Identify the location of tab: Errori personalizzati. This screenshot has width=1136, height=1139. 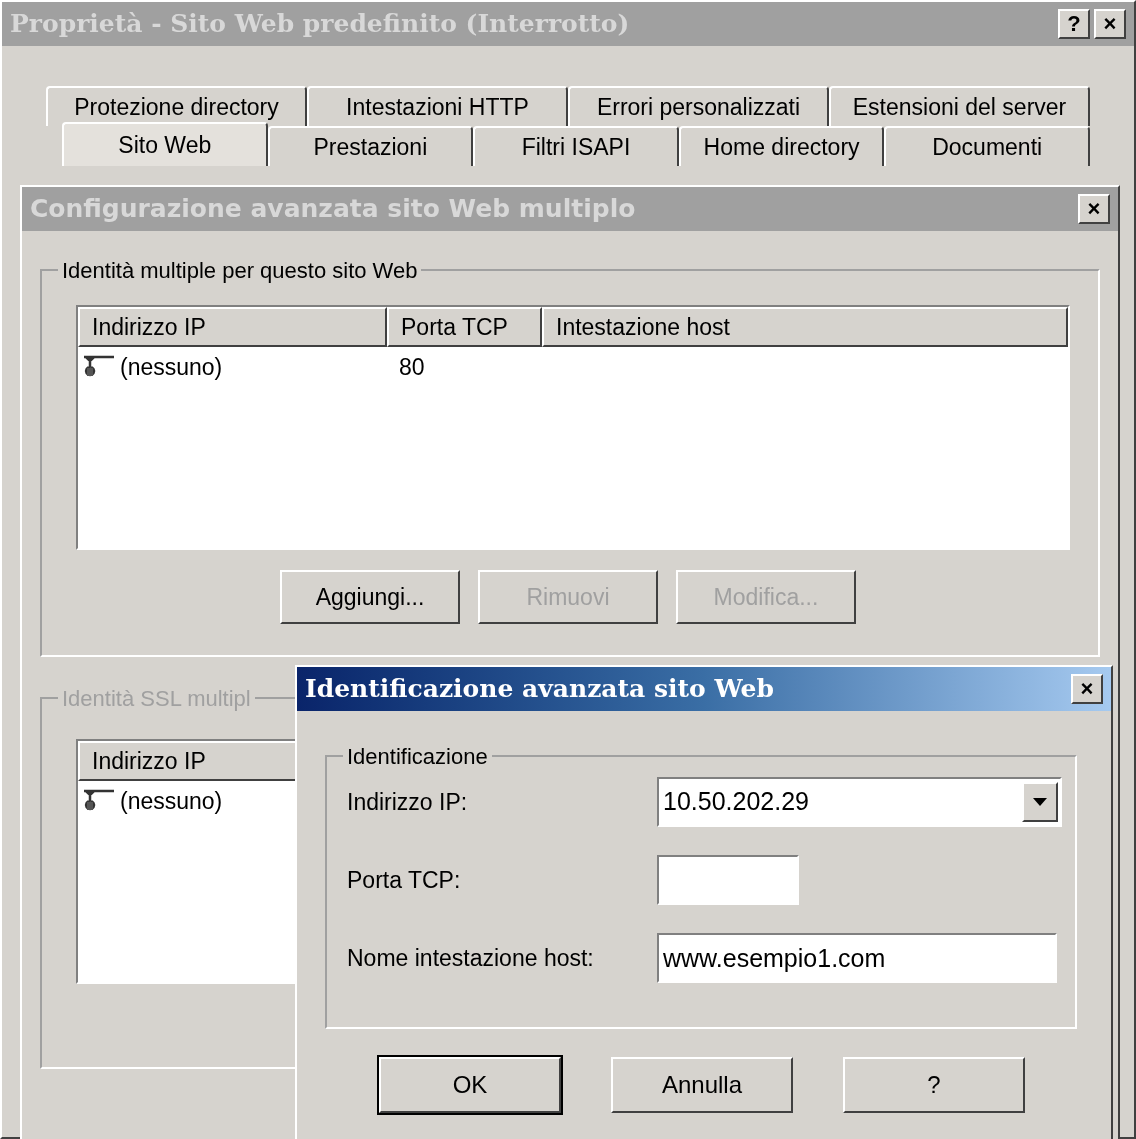
(698, 106).